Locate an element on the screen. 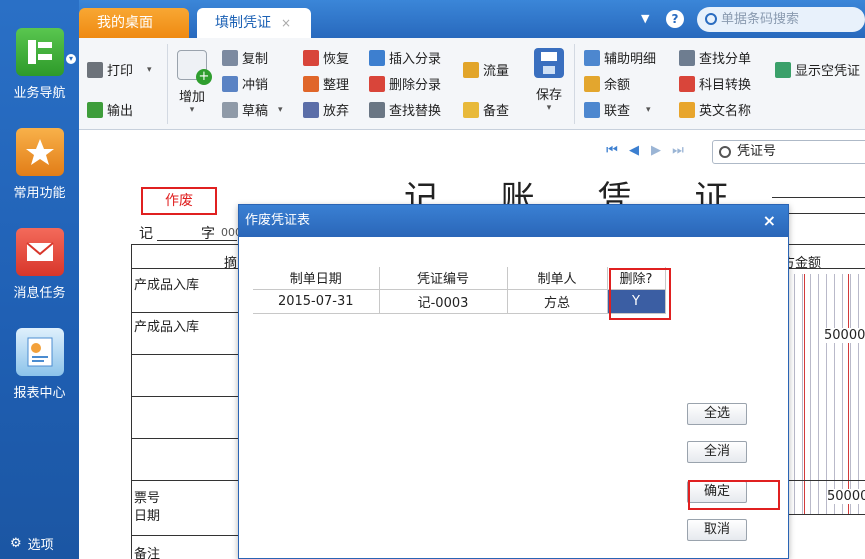 This screenshot has height=559, width=865. nav-reports: 报表中心 is located at coordinates (39, 364).